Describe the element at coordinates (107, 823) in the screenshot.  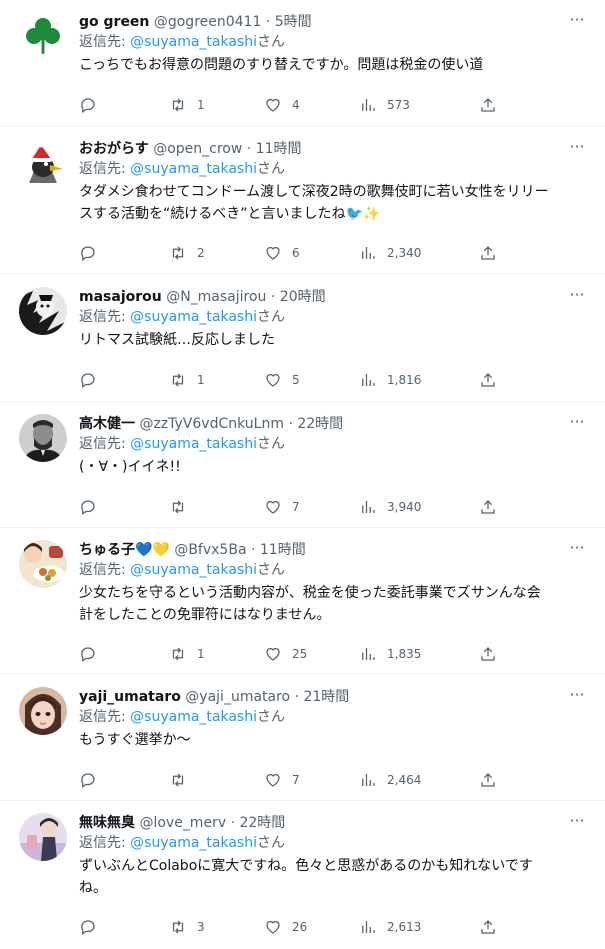
I see `display-name: 無味無臭` at that location.